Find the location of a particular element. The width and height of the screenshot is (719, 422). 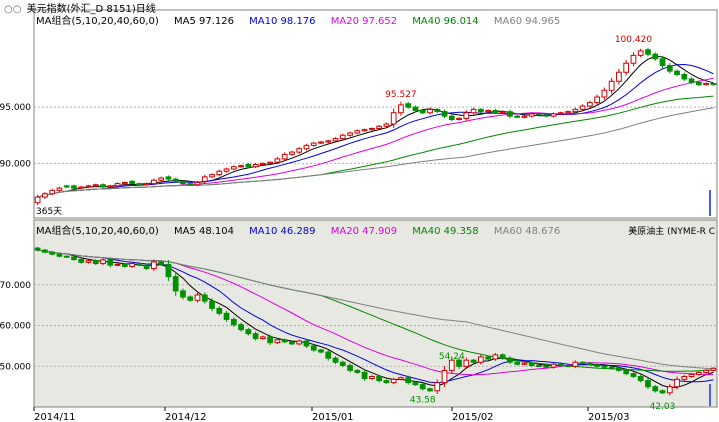

top-price-annotation: 100.420 is located at coordinates (633, 40).